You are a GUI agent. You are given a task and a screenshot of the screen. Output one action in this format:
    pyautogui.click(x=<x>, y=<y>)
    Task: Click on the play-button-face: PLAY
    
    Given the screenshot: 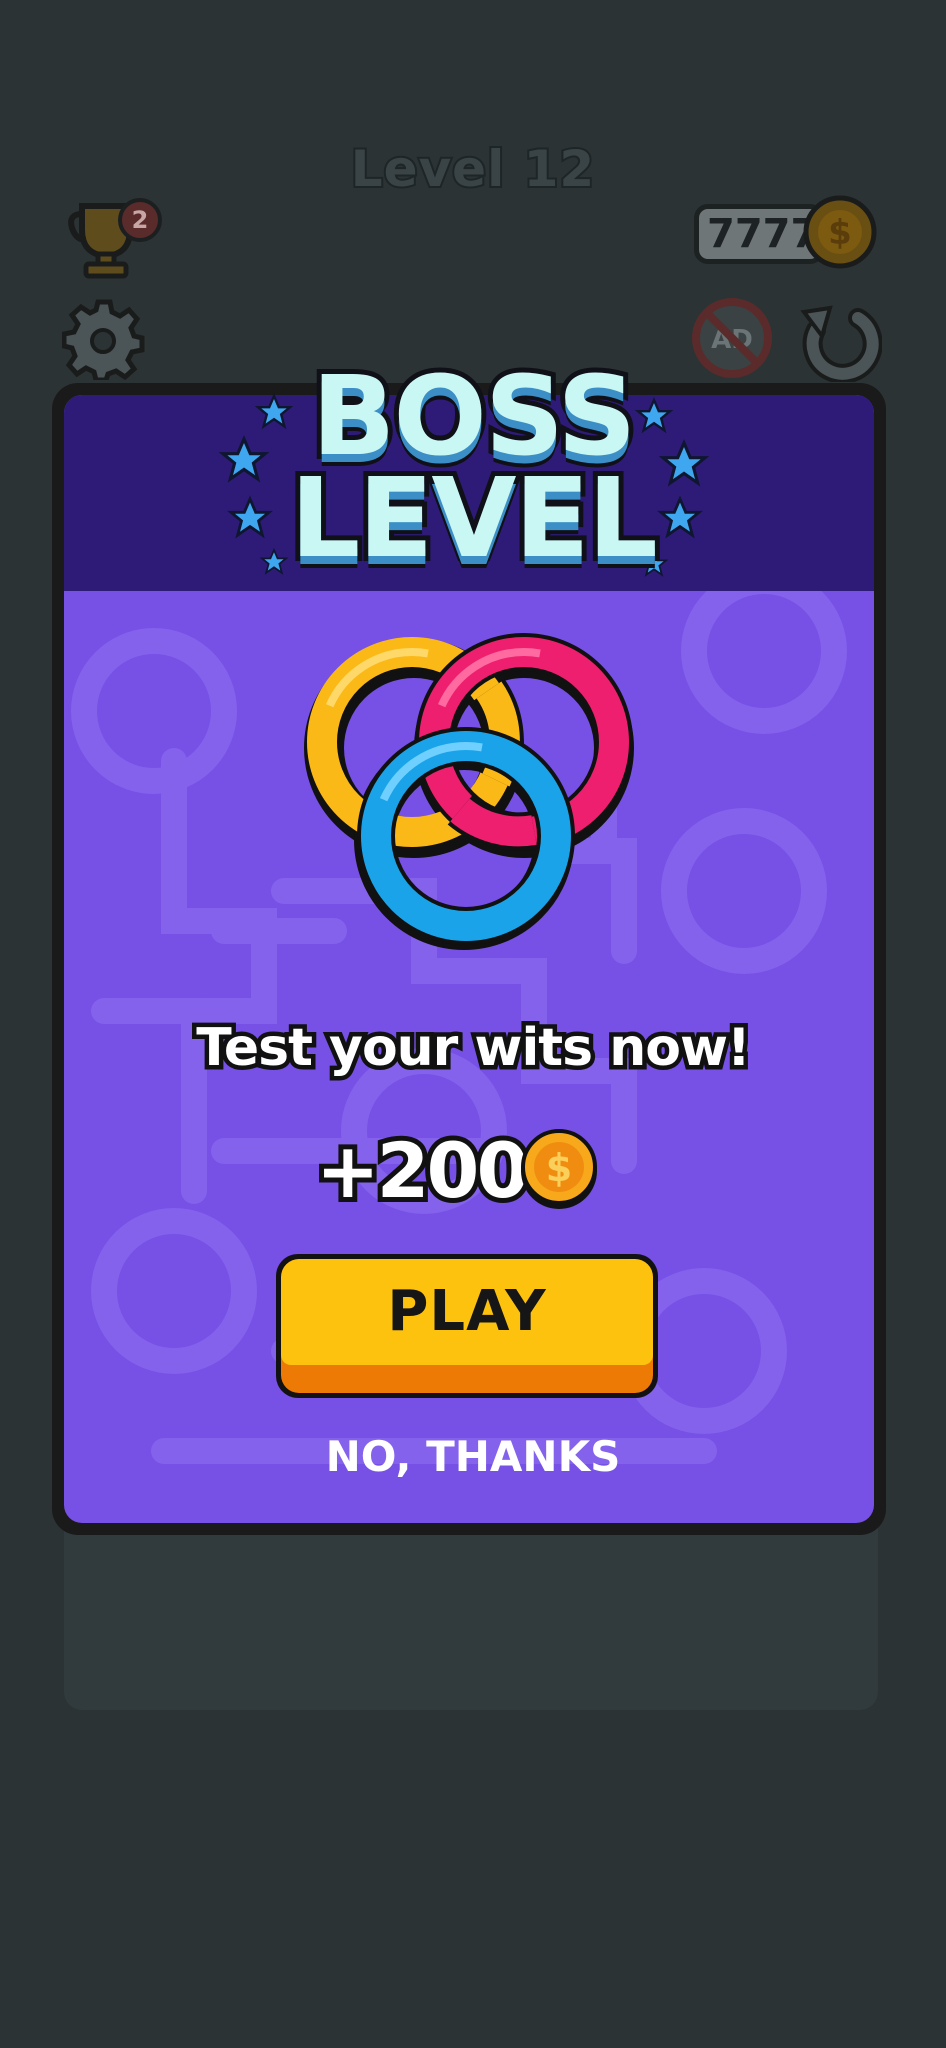 What is the action you would take?
    pyautogui.click(x=467, y=1326)
    